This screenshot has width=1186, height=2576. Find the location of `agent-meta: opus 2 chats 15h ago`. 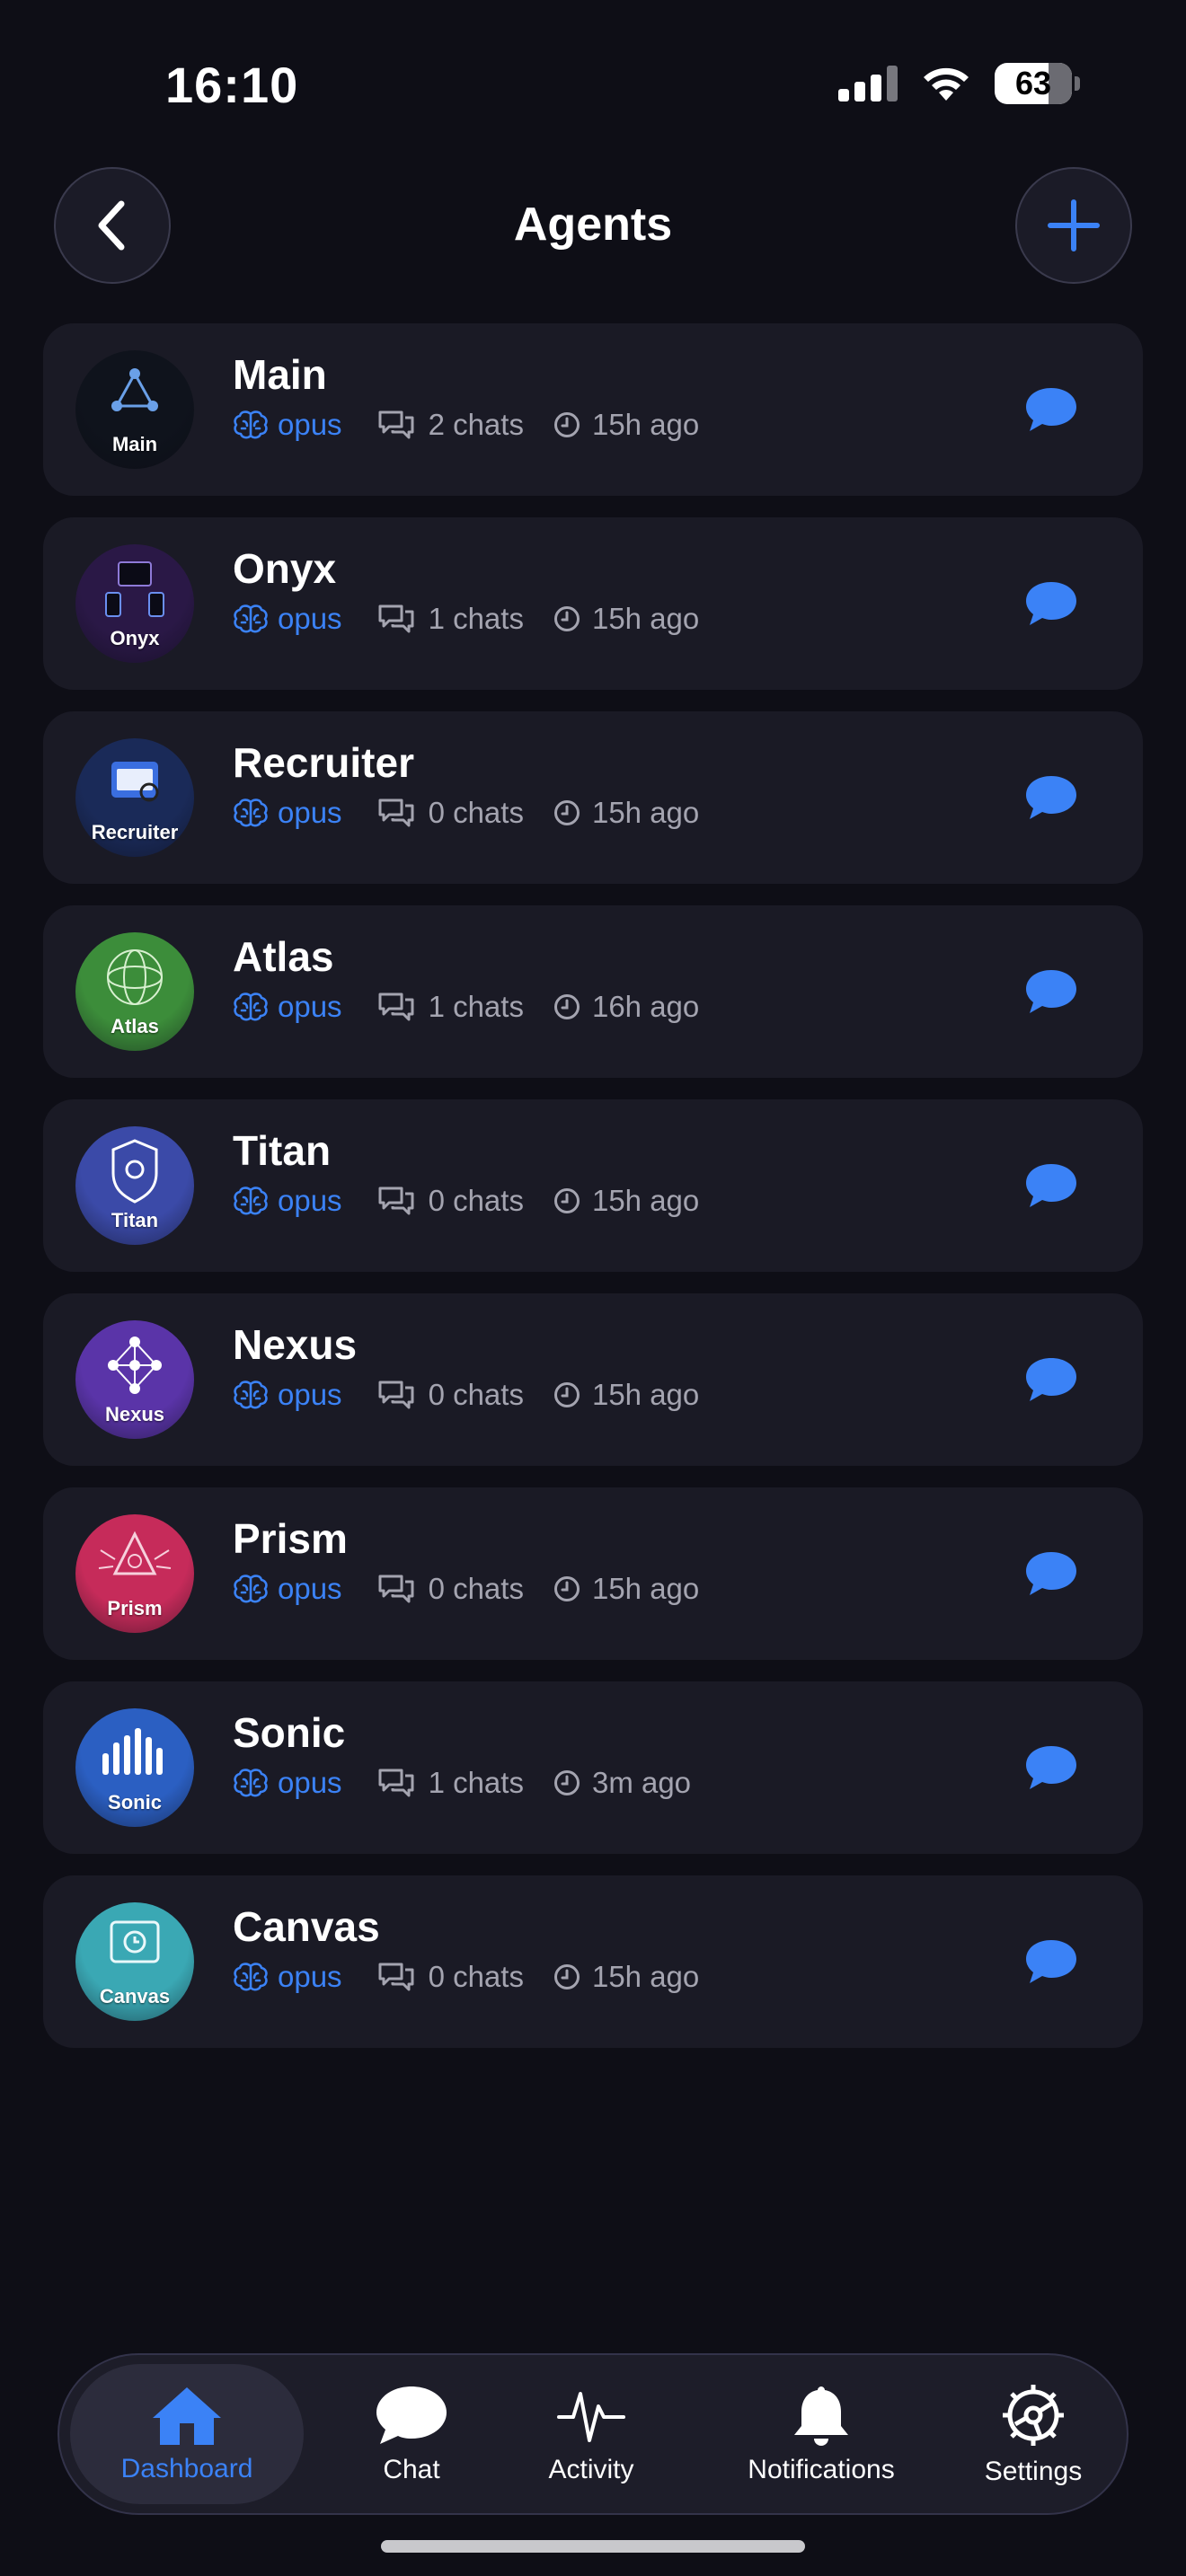

agent-meta: opus 2 chats 15h ago is located at coordinates (466, 425).